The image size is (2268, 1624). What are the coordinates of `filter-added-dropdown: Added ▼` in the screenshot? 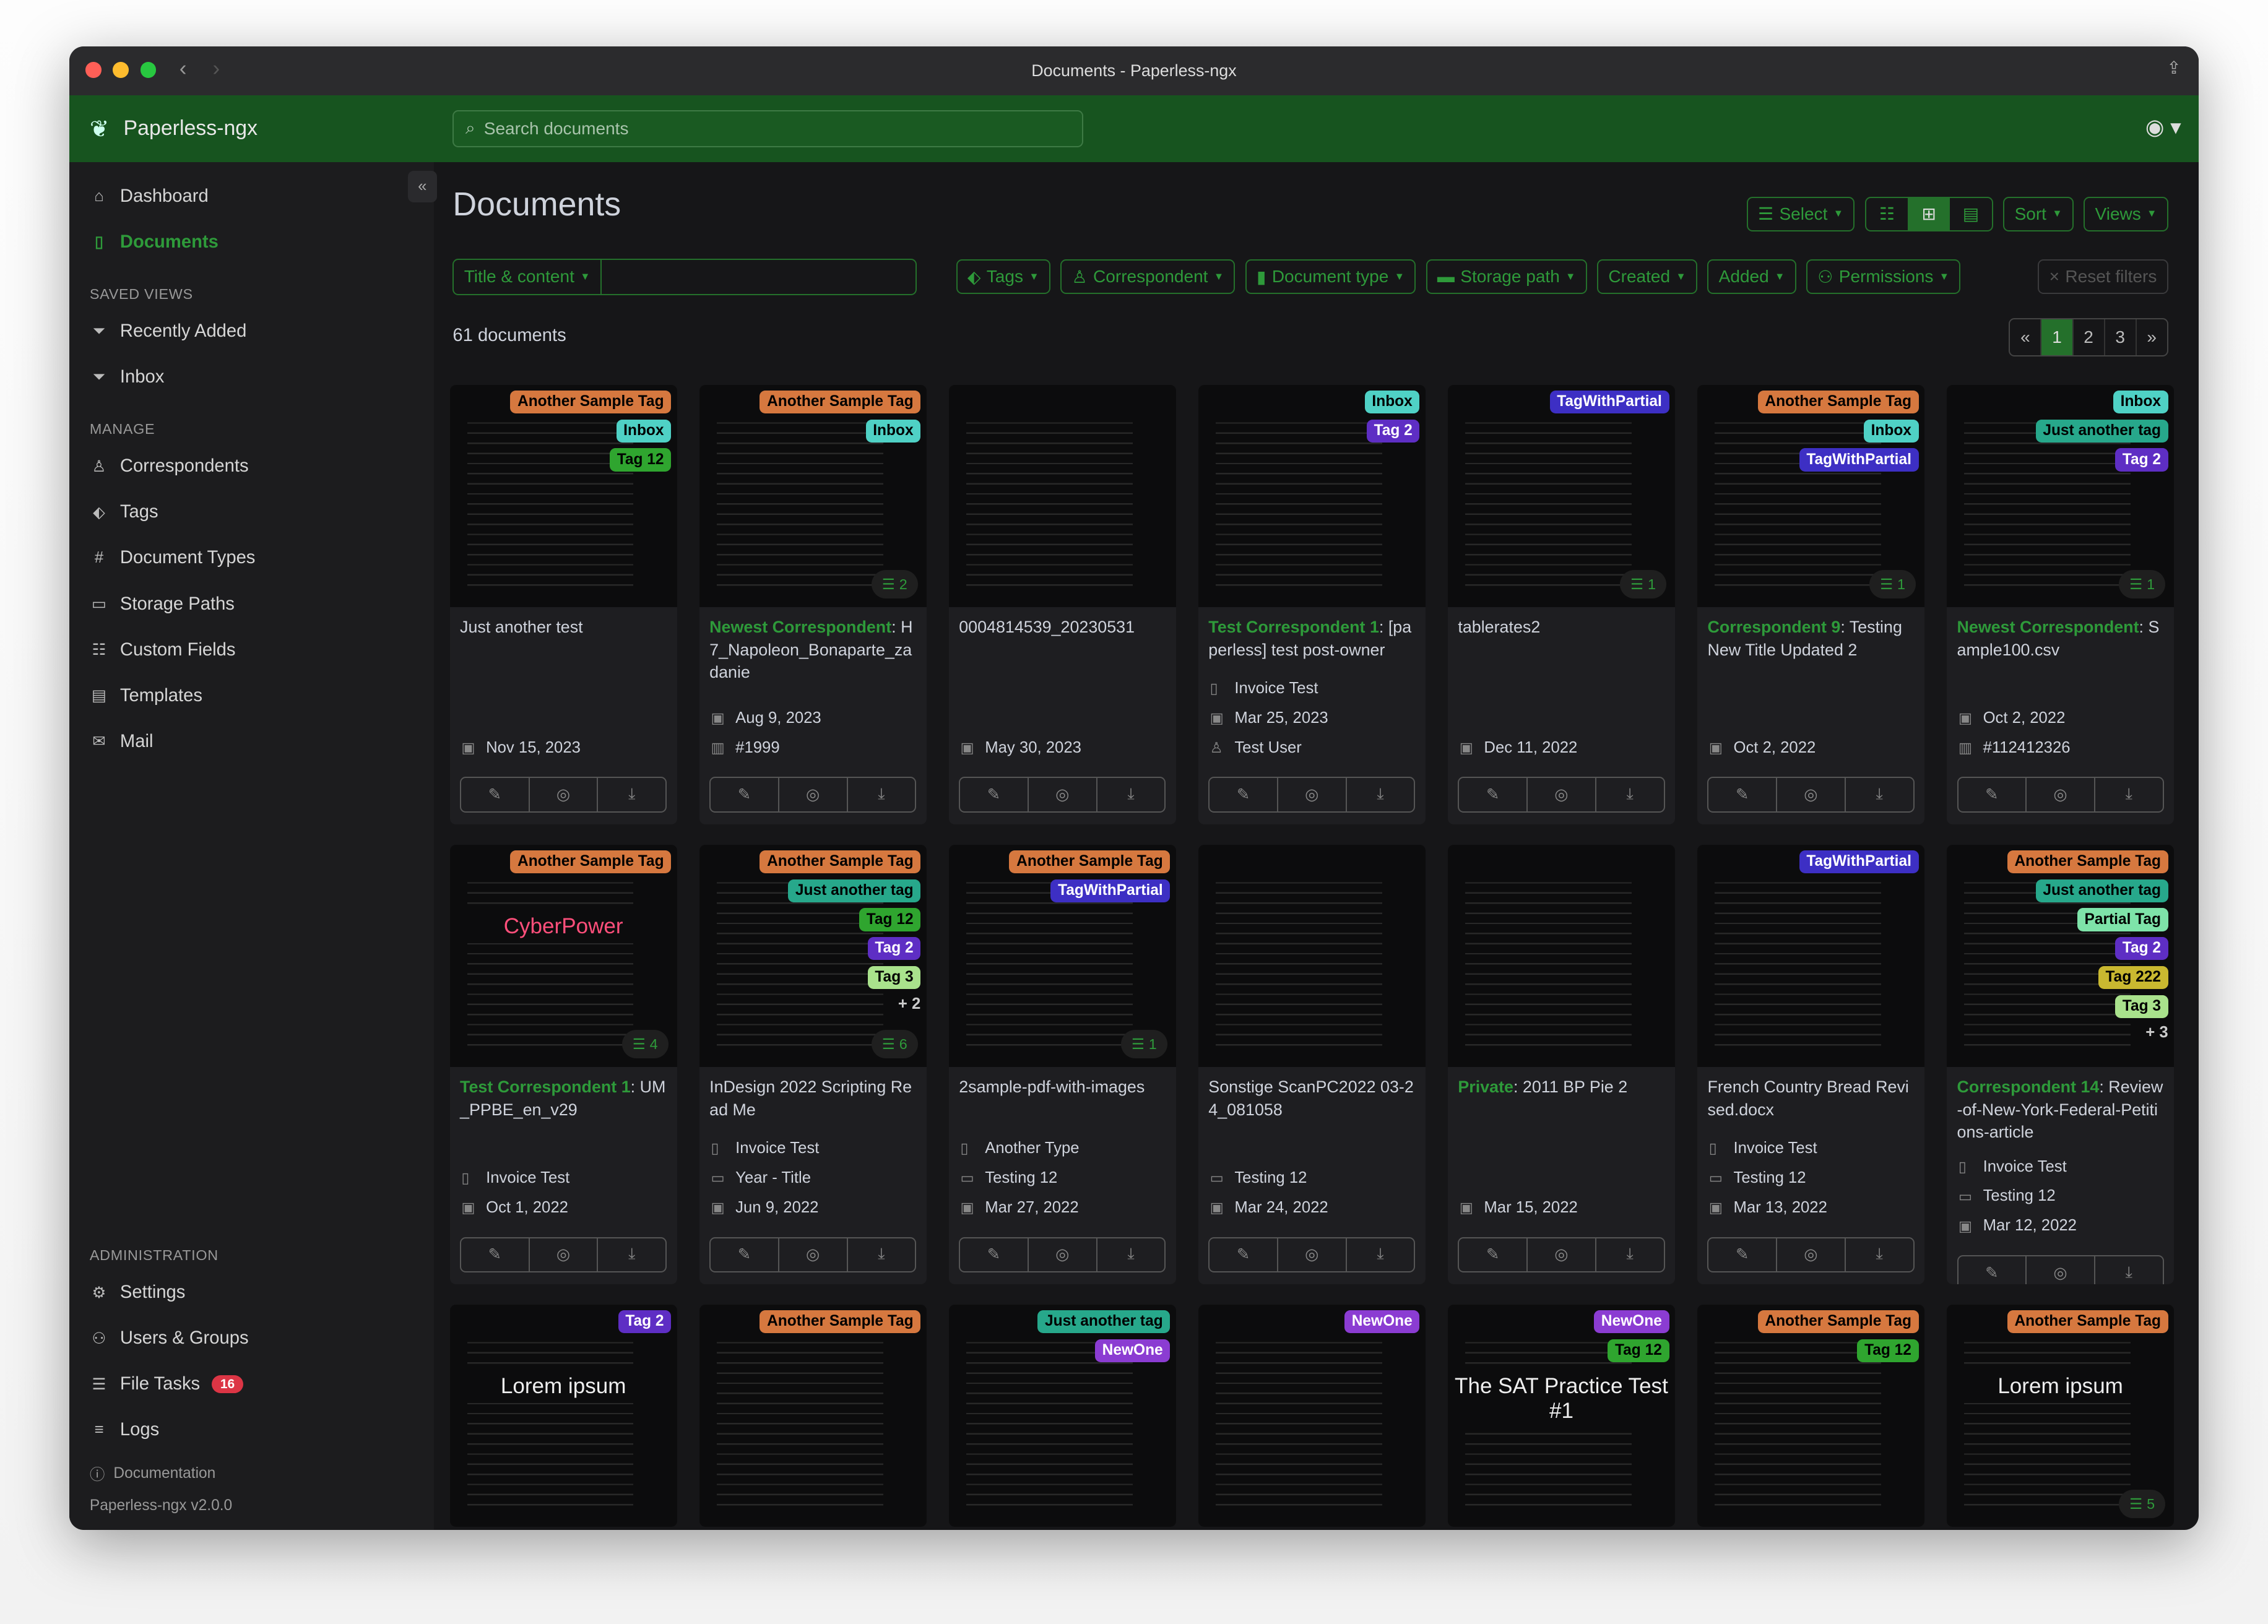 It's located at (1751, 277).